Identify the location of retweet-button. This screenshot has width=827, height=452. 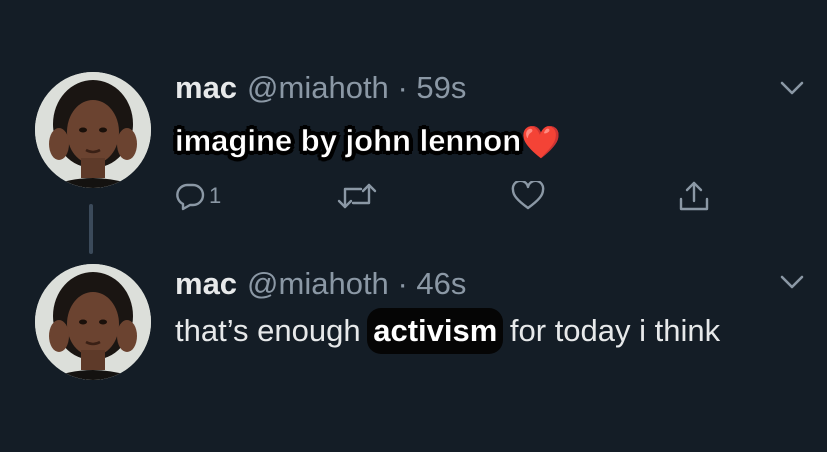
(357, 196).